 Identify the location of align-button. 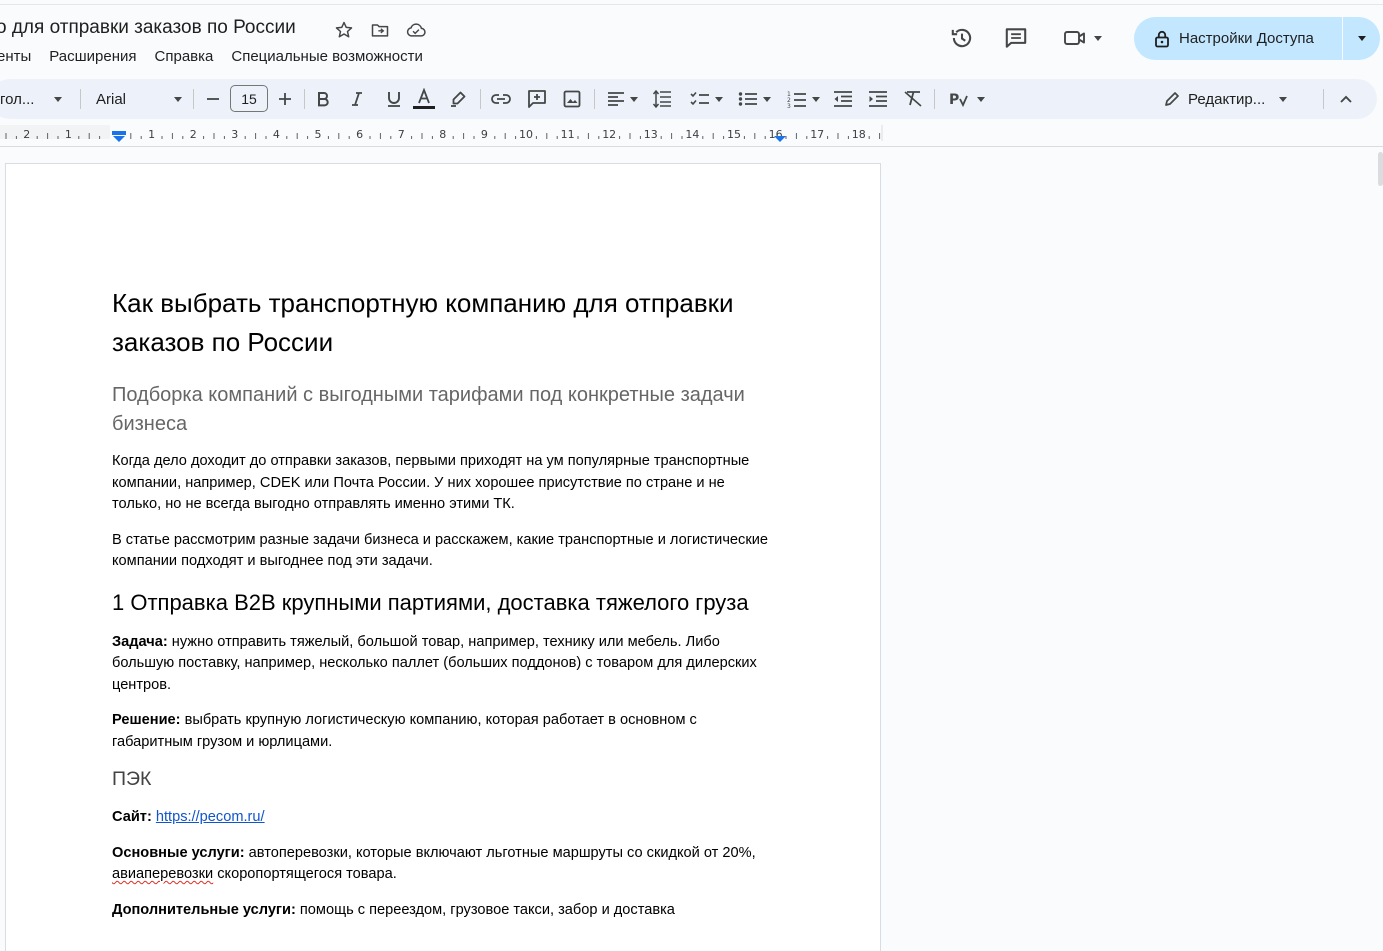
(622, 99).